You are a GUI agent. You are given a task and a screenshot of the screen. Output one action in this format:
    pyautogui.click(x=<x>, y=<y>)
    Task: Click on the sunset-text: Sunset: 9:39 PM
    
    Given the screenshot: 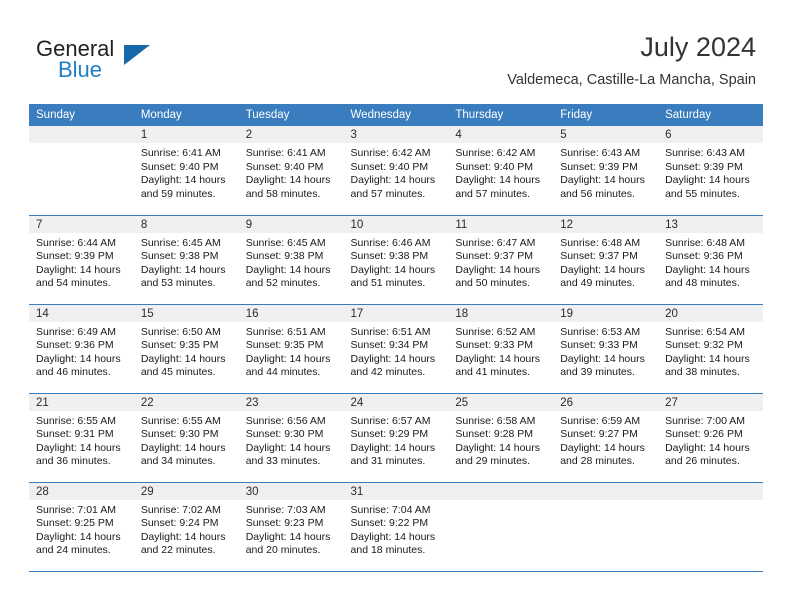 What is the action you would take?
    pyautogui.click(x=599, y=166)
    